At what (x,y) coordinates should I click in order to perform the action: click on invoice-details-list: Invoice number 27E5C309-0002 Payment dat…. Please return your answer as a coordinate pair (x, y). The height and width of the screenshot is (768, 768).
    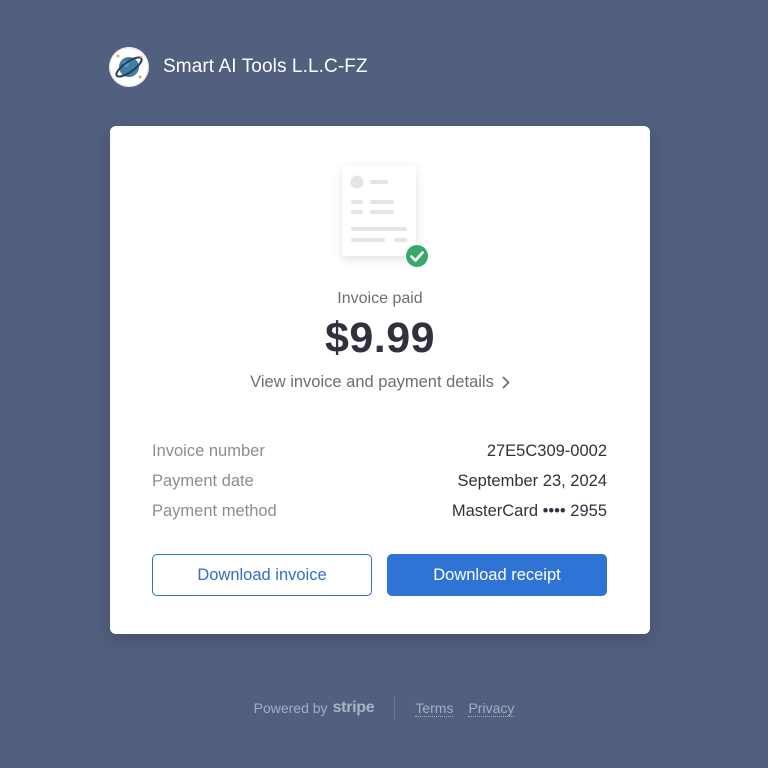
    Looking at the image, I should click on (379, 481).